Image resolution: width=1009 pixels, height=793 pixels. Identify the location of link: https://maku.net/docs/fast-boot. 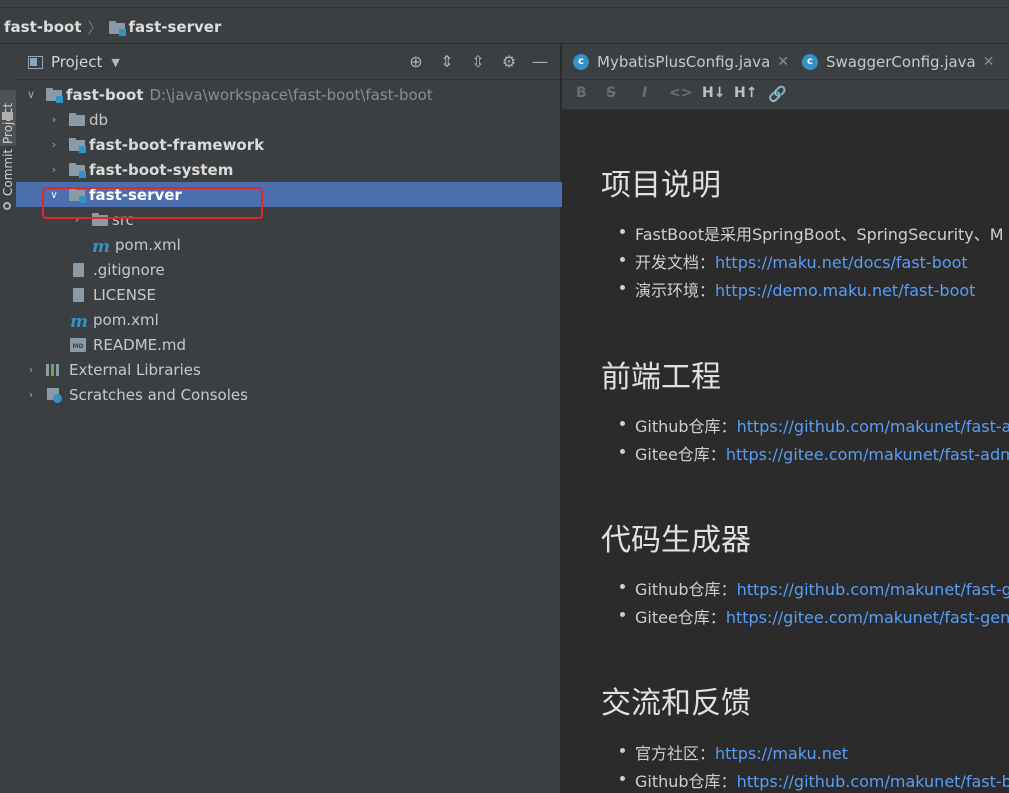
(841, 262).